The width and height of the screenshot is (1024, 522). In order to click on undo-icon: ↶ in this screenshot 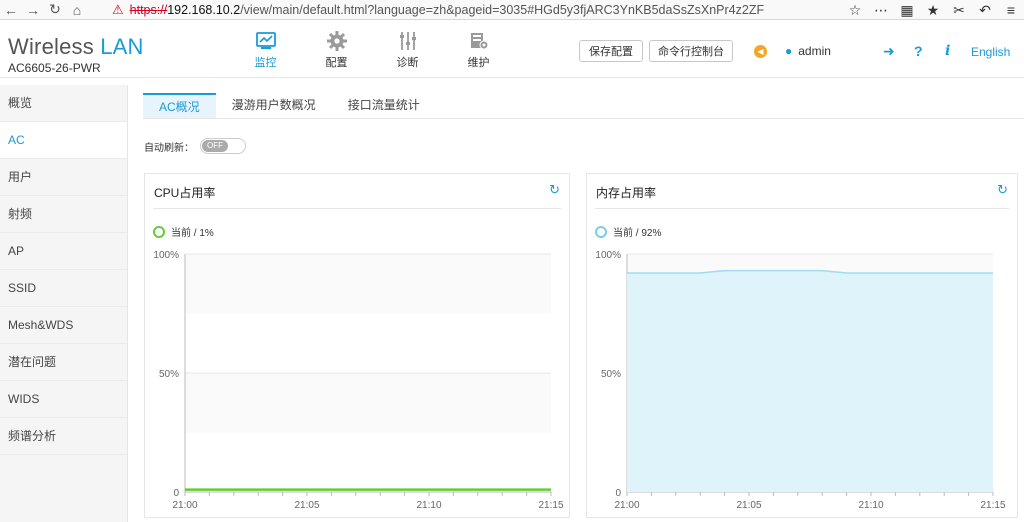, I will do `click(985, 10)`.